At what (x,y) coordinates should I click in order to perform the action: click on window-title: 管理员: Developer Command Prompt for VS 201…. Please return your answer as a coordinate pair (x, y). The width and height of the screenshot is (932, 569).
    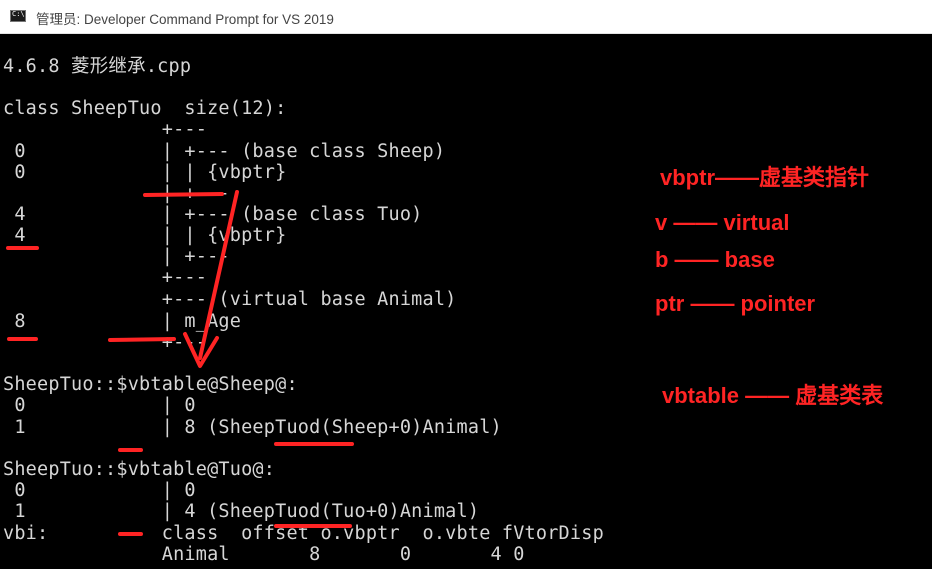
    Looking at the image, I should click on (185, 19).